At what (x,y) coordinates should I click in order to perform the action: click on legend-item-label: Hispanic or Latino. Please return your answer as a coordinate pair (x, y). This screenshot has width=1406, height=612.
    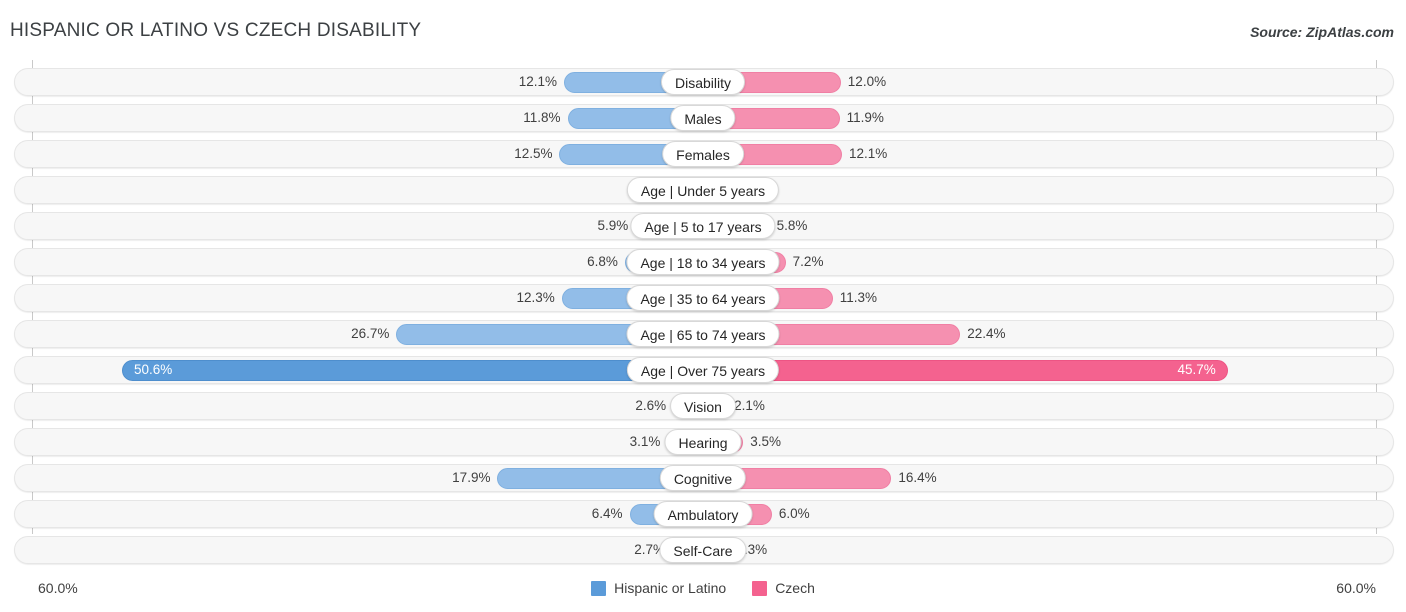
    Looking at the image, I should click on (670, 588).